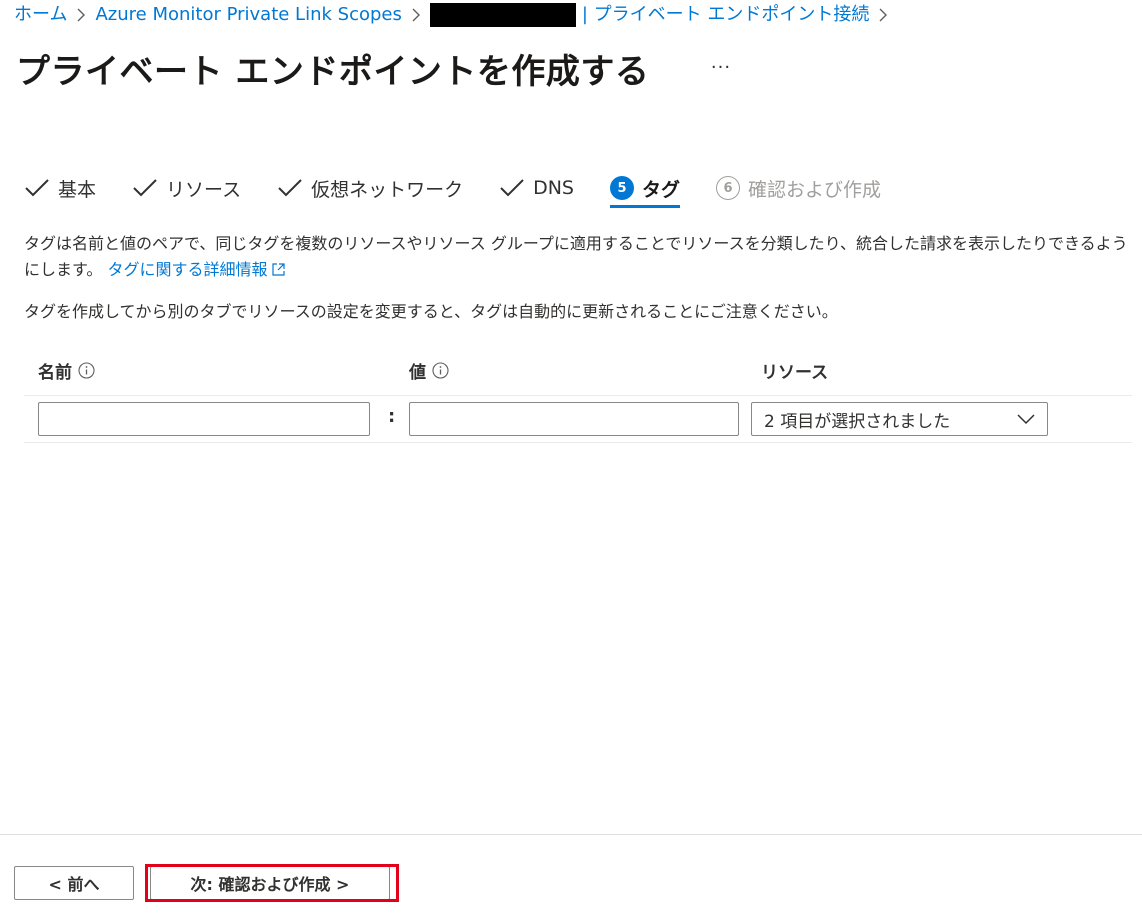 The width and height of the screenshot is (1142, 920). What do you see at coordinates (502, 15) in the screenshot?
I see `redacted-resource-name` at bounding box center [502, 15].